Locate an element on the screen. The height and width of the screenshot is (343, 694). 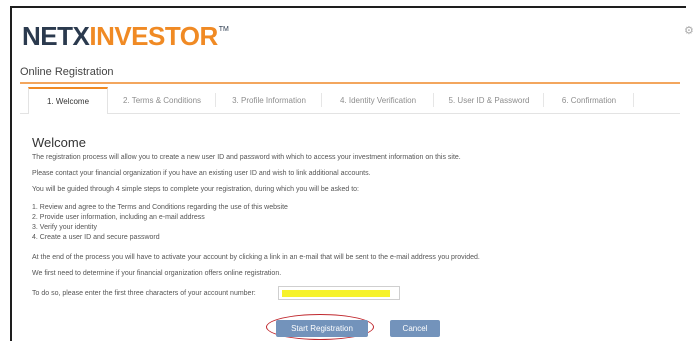
tab-label: 4. Identity Verification is located at coordinates (378, 100).